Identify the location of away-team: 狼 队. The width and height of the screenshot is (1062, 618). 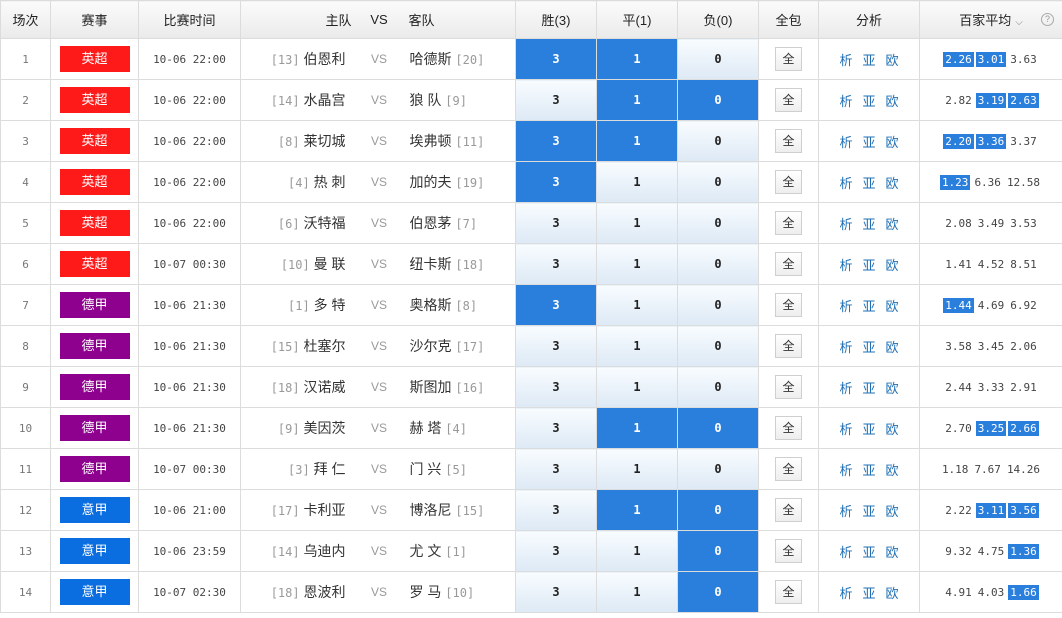
(426, 100).